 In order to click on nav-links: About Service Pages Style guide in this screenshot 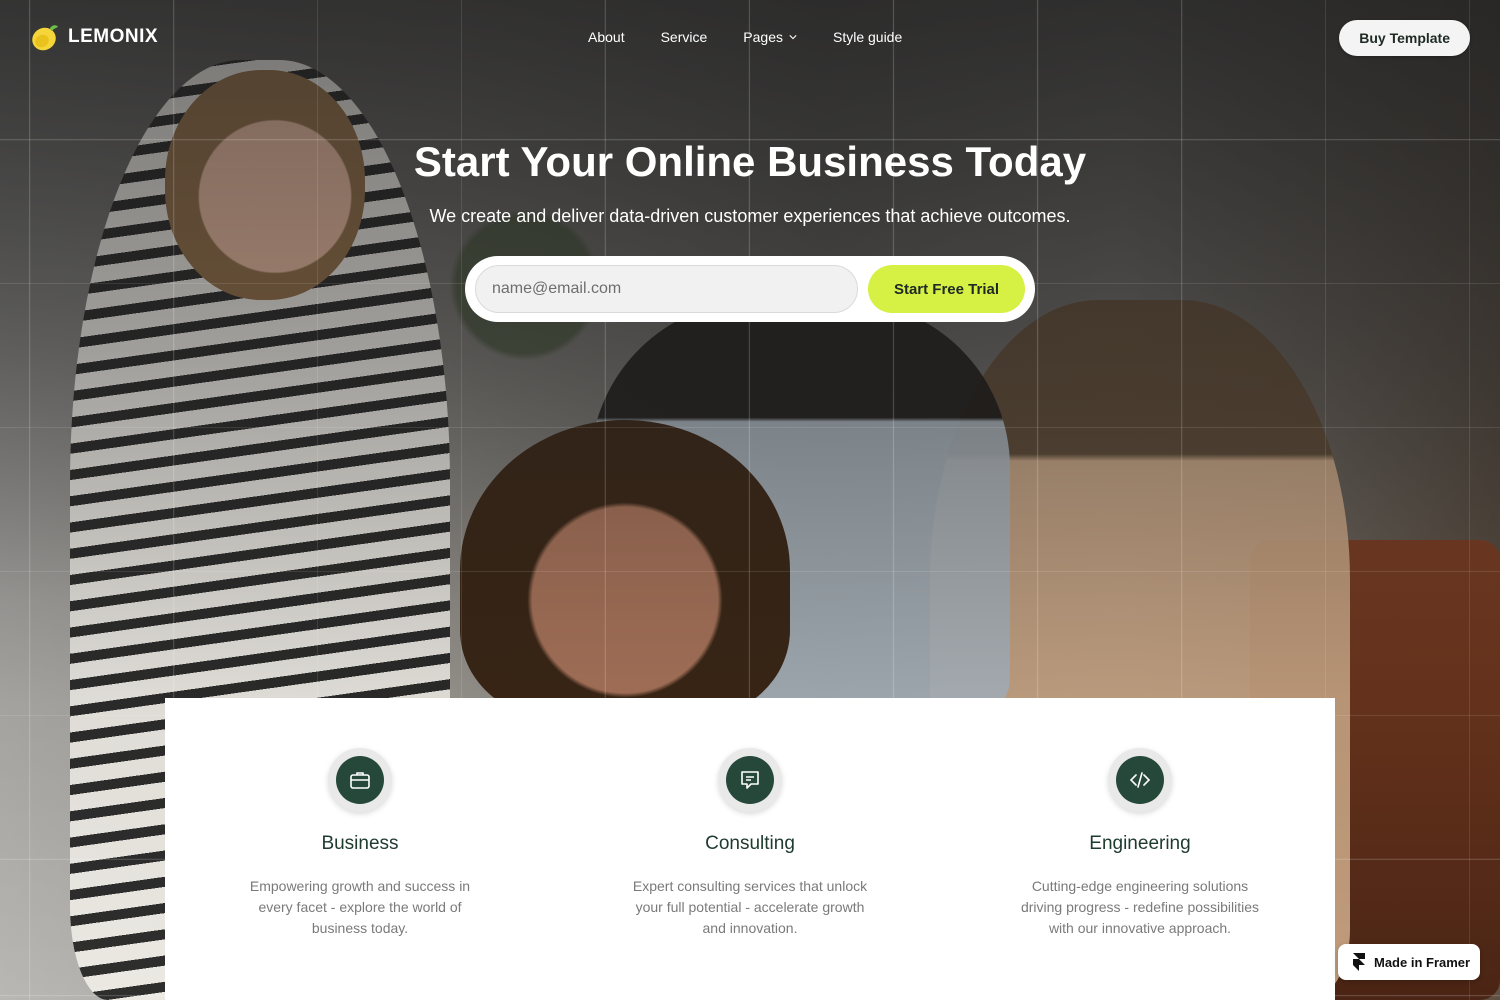, I will do `click(745, 37)`.